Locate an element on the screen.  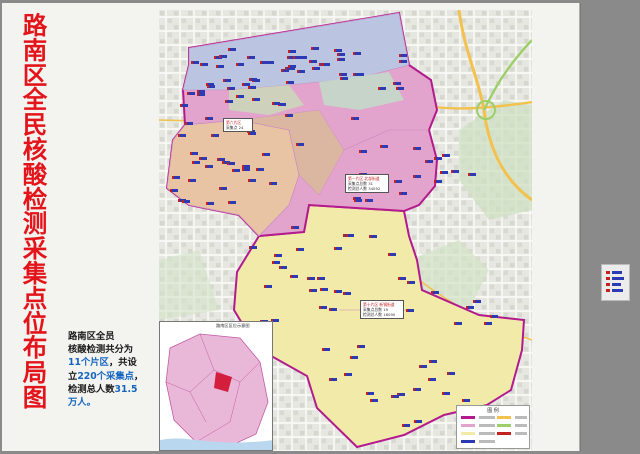
zone-label-central: 第一片区 北部街道 采集点总数 31 检测总人数 34092 is located at coordinates (367, 183).